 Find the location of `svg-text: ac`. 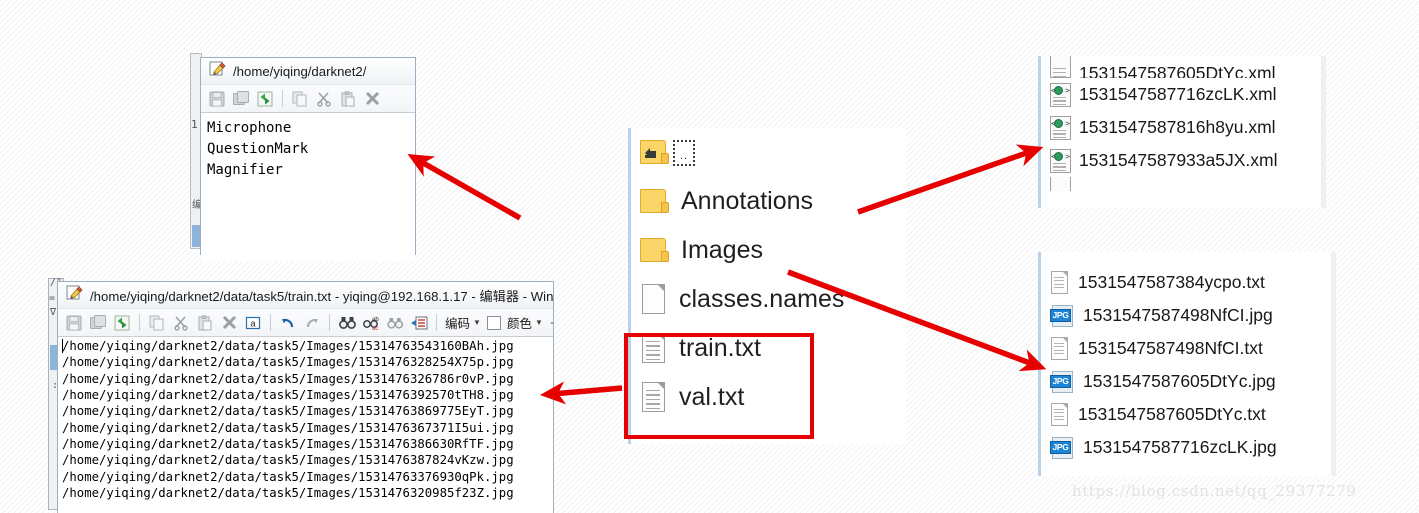

svg-text: ac is located at coordinates (375, 328).